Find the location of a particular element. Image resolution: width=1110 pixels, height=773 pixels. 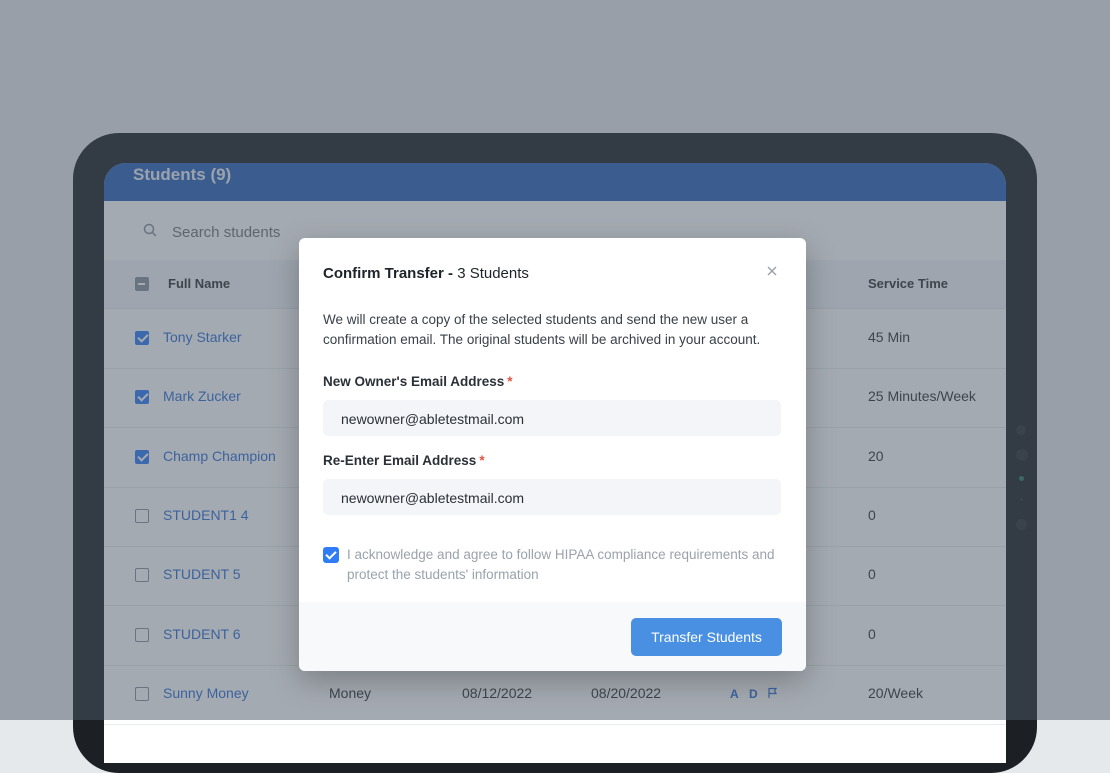

hipaa-acknowledge-checkbox is located at coordinates (331, 555).